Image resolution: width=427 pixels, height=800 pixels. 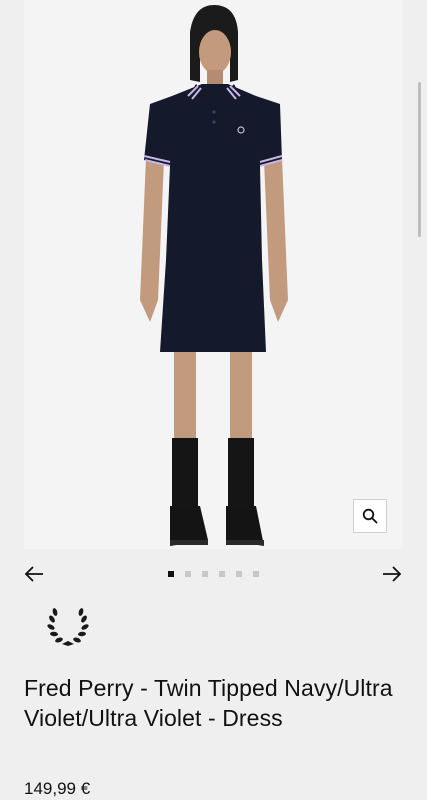 What do you see at coordinates (419, 159) in the screenshot?
I see `scrollbar` at bounding box center [419, 159].